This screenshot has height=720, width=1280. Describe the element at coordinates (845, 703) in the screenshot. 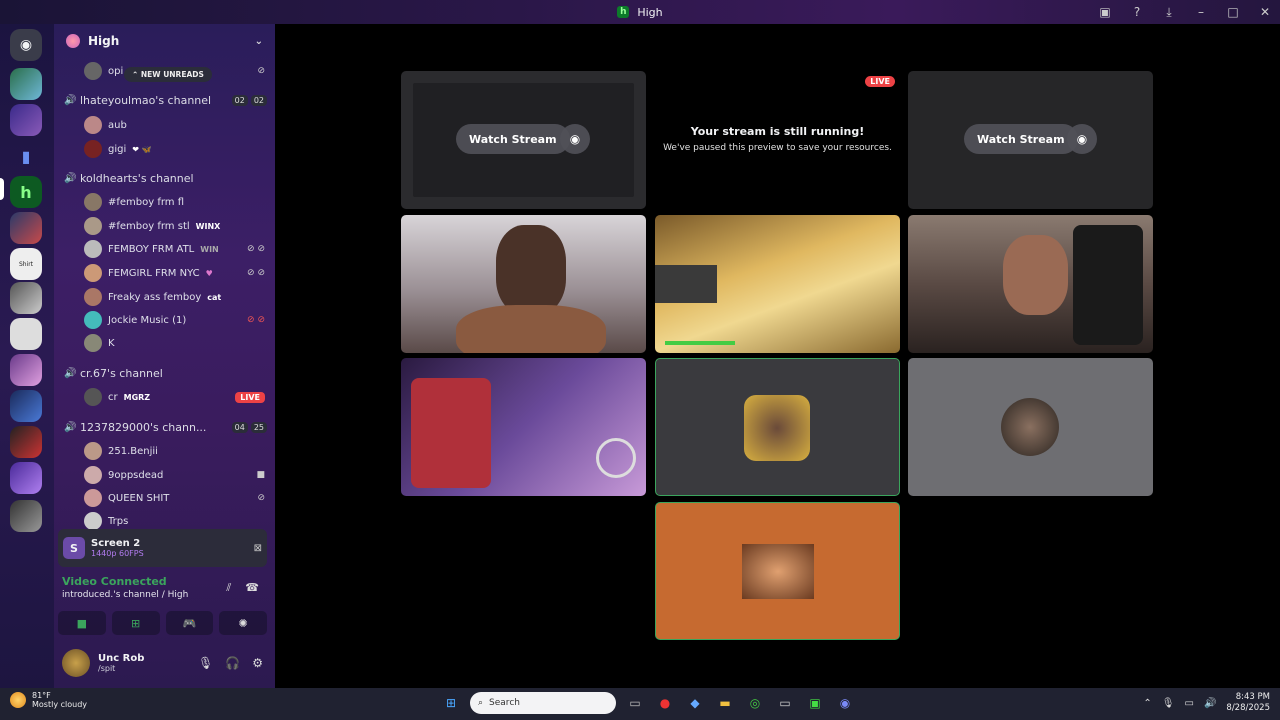

I see `discord-icon: ◉` at that location.